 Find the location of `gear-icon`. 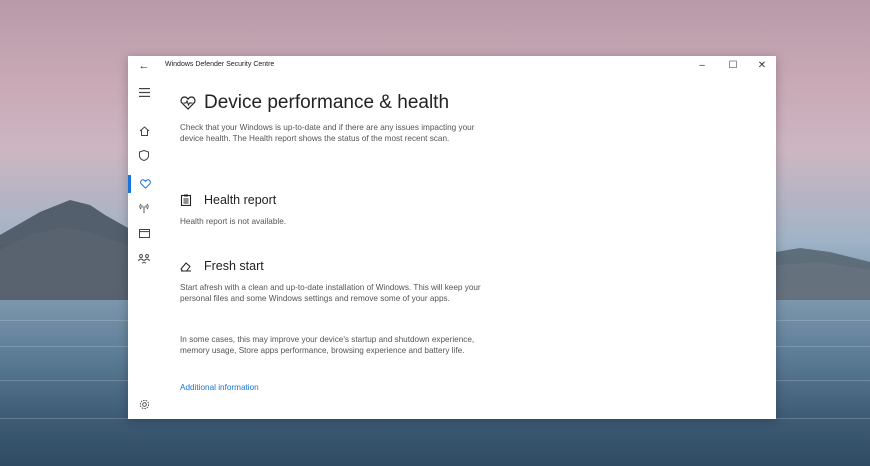

gear-icon is located at coordinates (144, 404).